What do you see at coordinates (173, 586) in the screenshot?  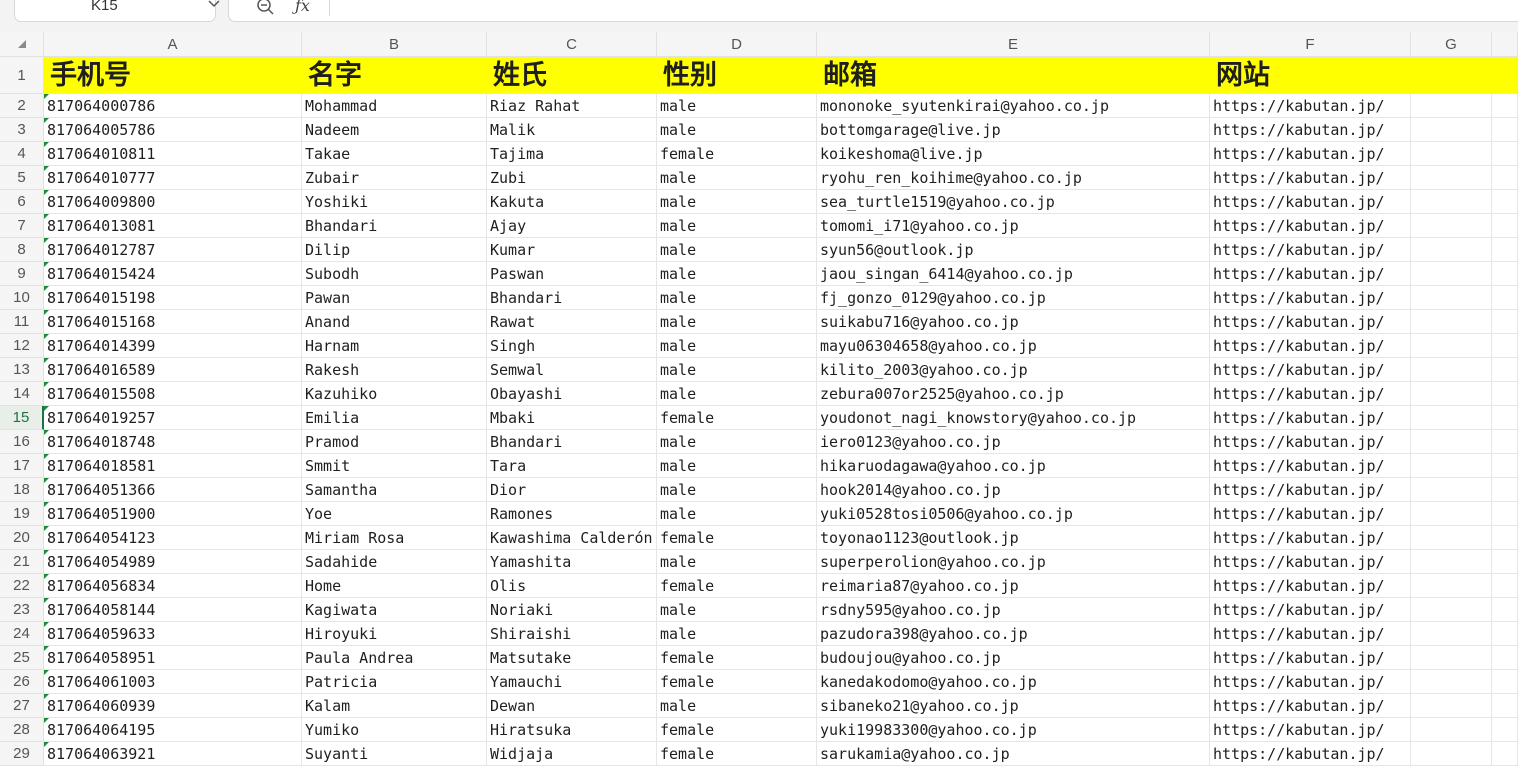 I see `cell-a: 817064056834` at bounding box center [173, 586].